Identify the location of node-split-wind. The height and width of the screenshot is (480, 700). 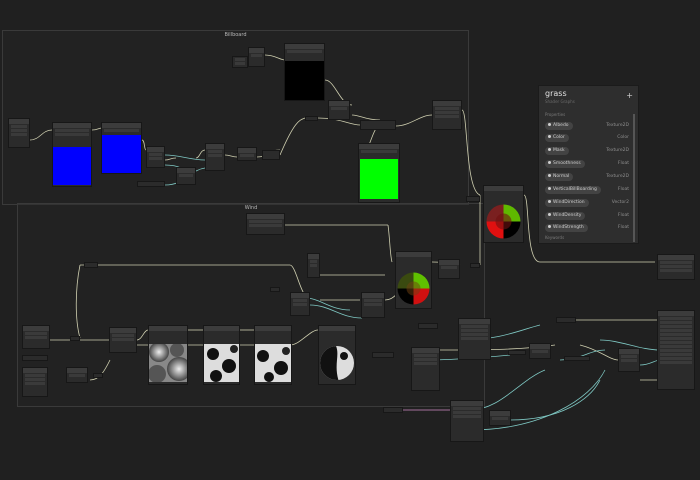
(313, 265).